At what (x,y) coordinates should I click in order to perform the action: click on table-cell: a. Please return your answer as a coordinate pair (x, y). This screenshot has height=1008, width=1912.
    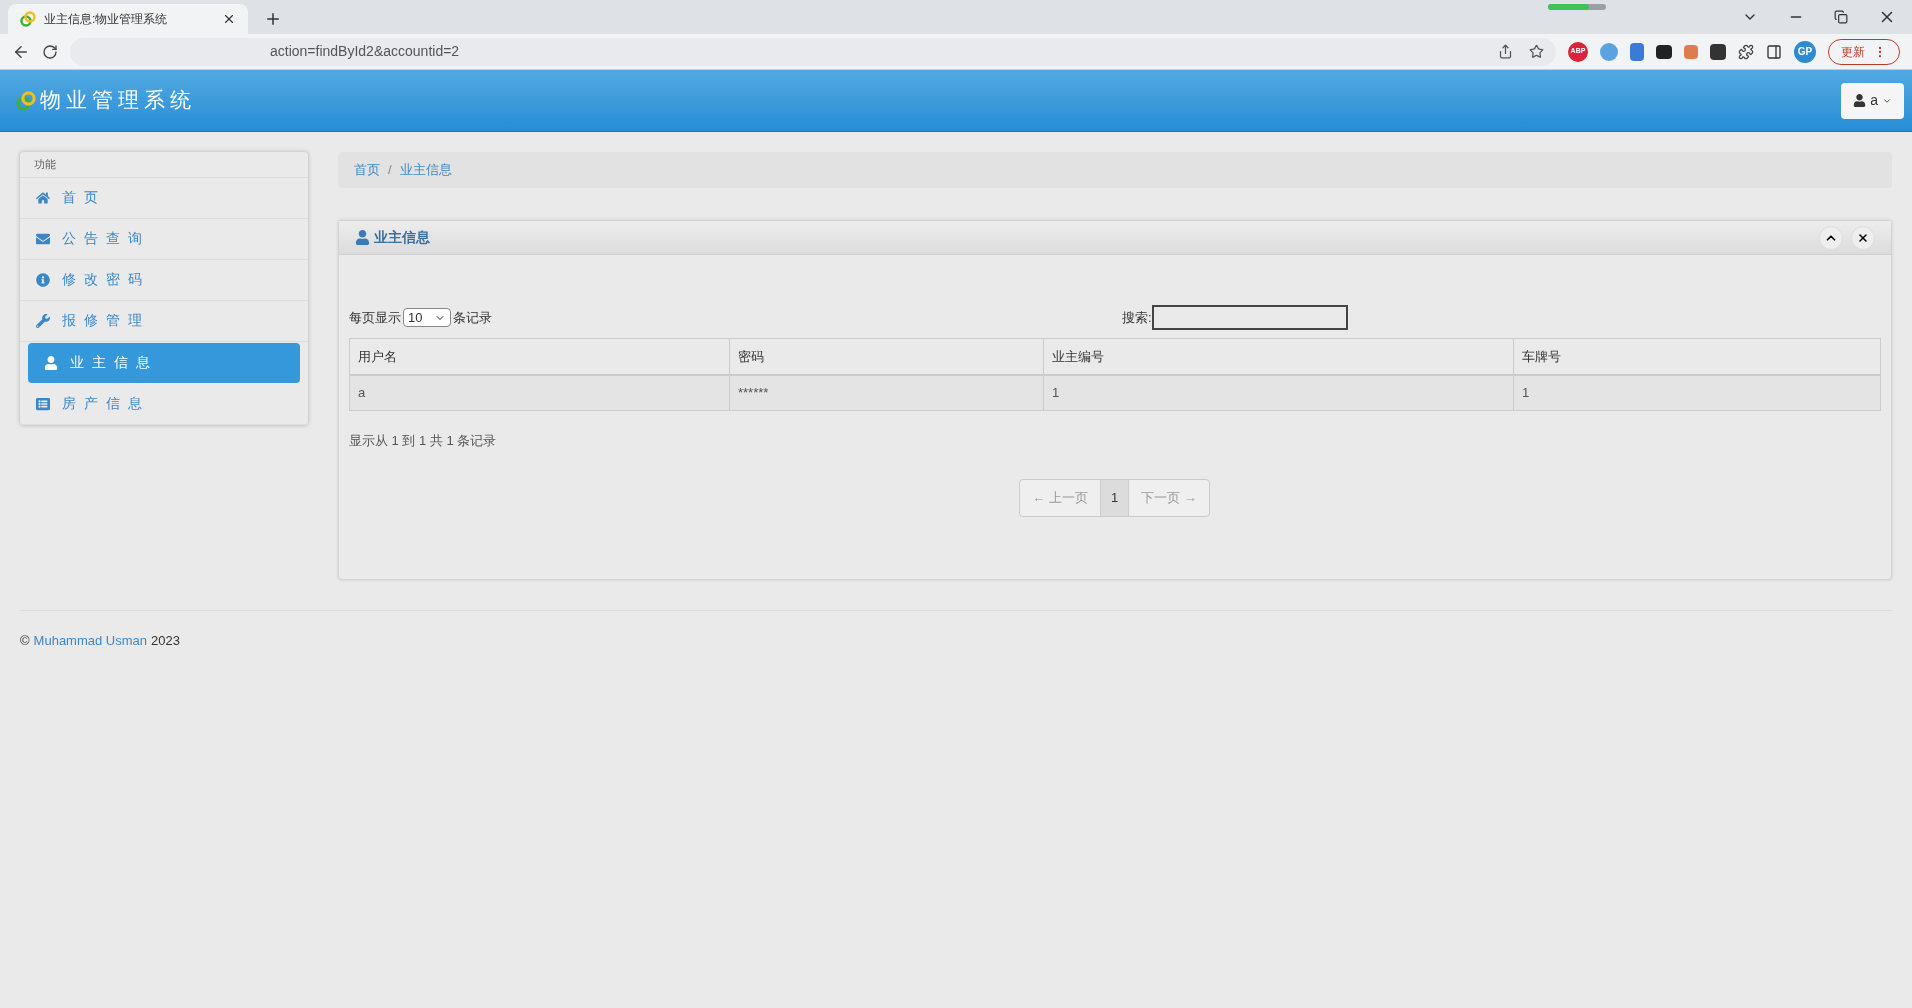
    Looking at the image, I should click on (539, 392).